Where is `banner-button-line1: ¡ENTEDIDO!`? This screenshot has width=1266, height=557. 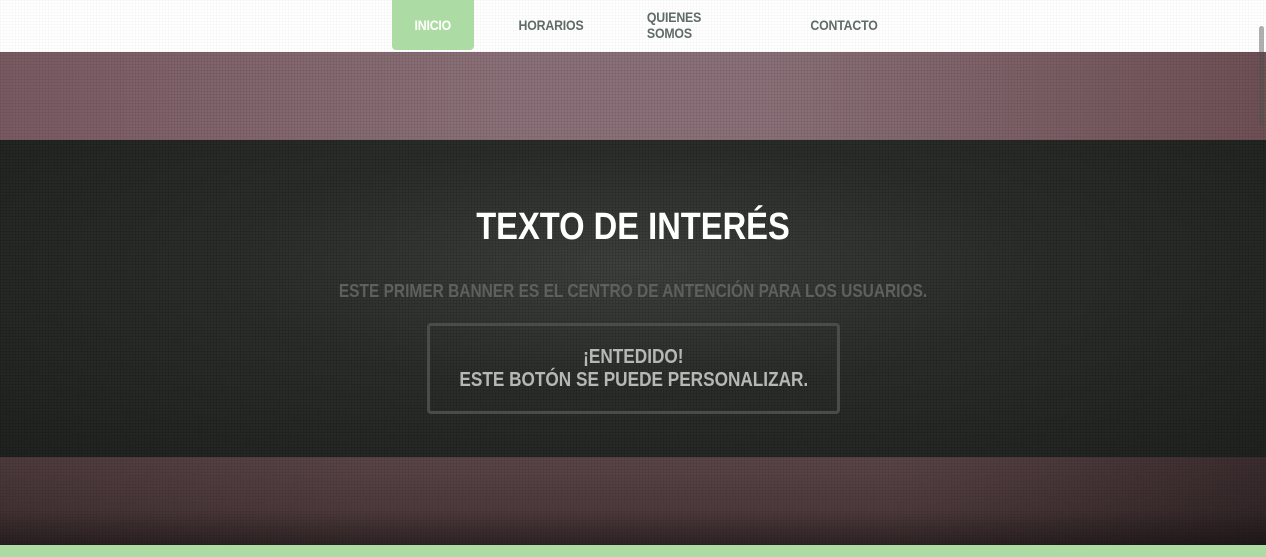
banner-button-line1: ¡ENTEDIDO! is located at coordinates (633, 356).